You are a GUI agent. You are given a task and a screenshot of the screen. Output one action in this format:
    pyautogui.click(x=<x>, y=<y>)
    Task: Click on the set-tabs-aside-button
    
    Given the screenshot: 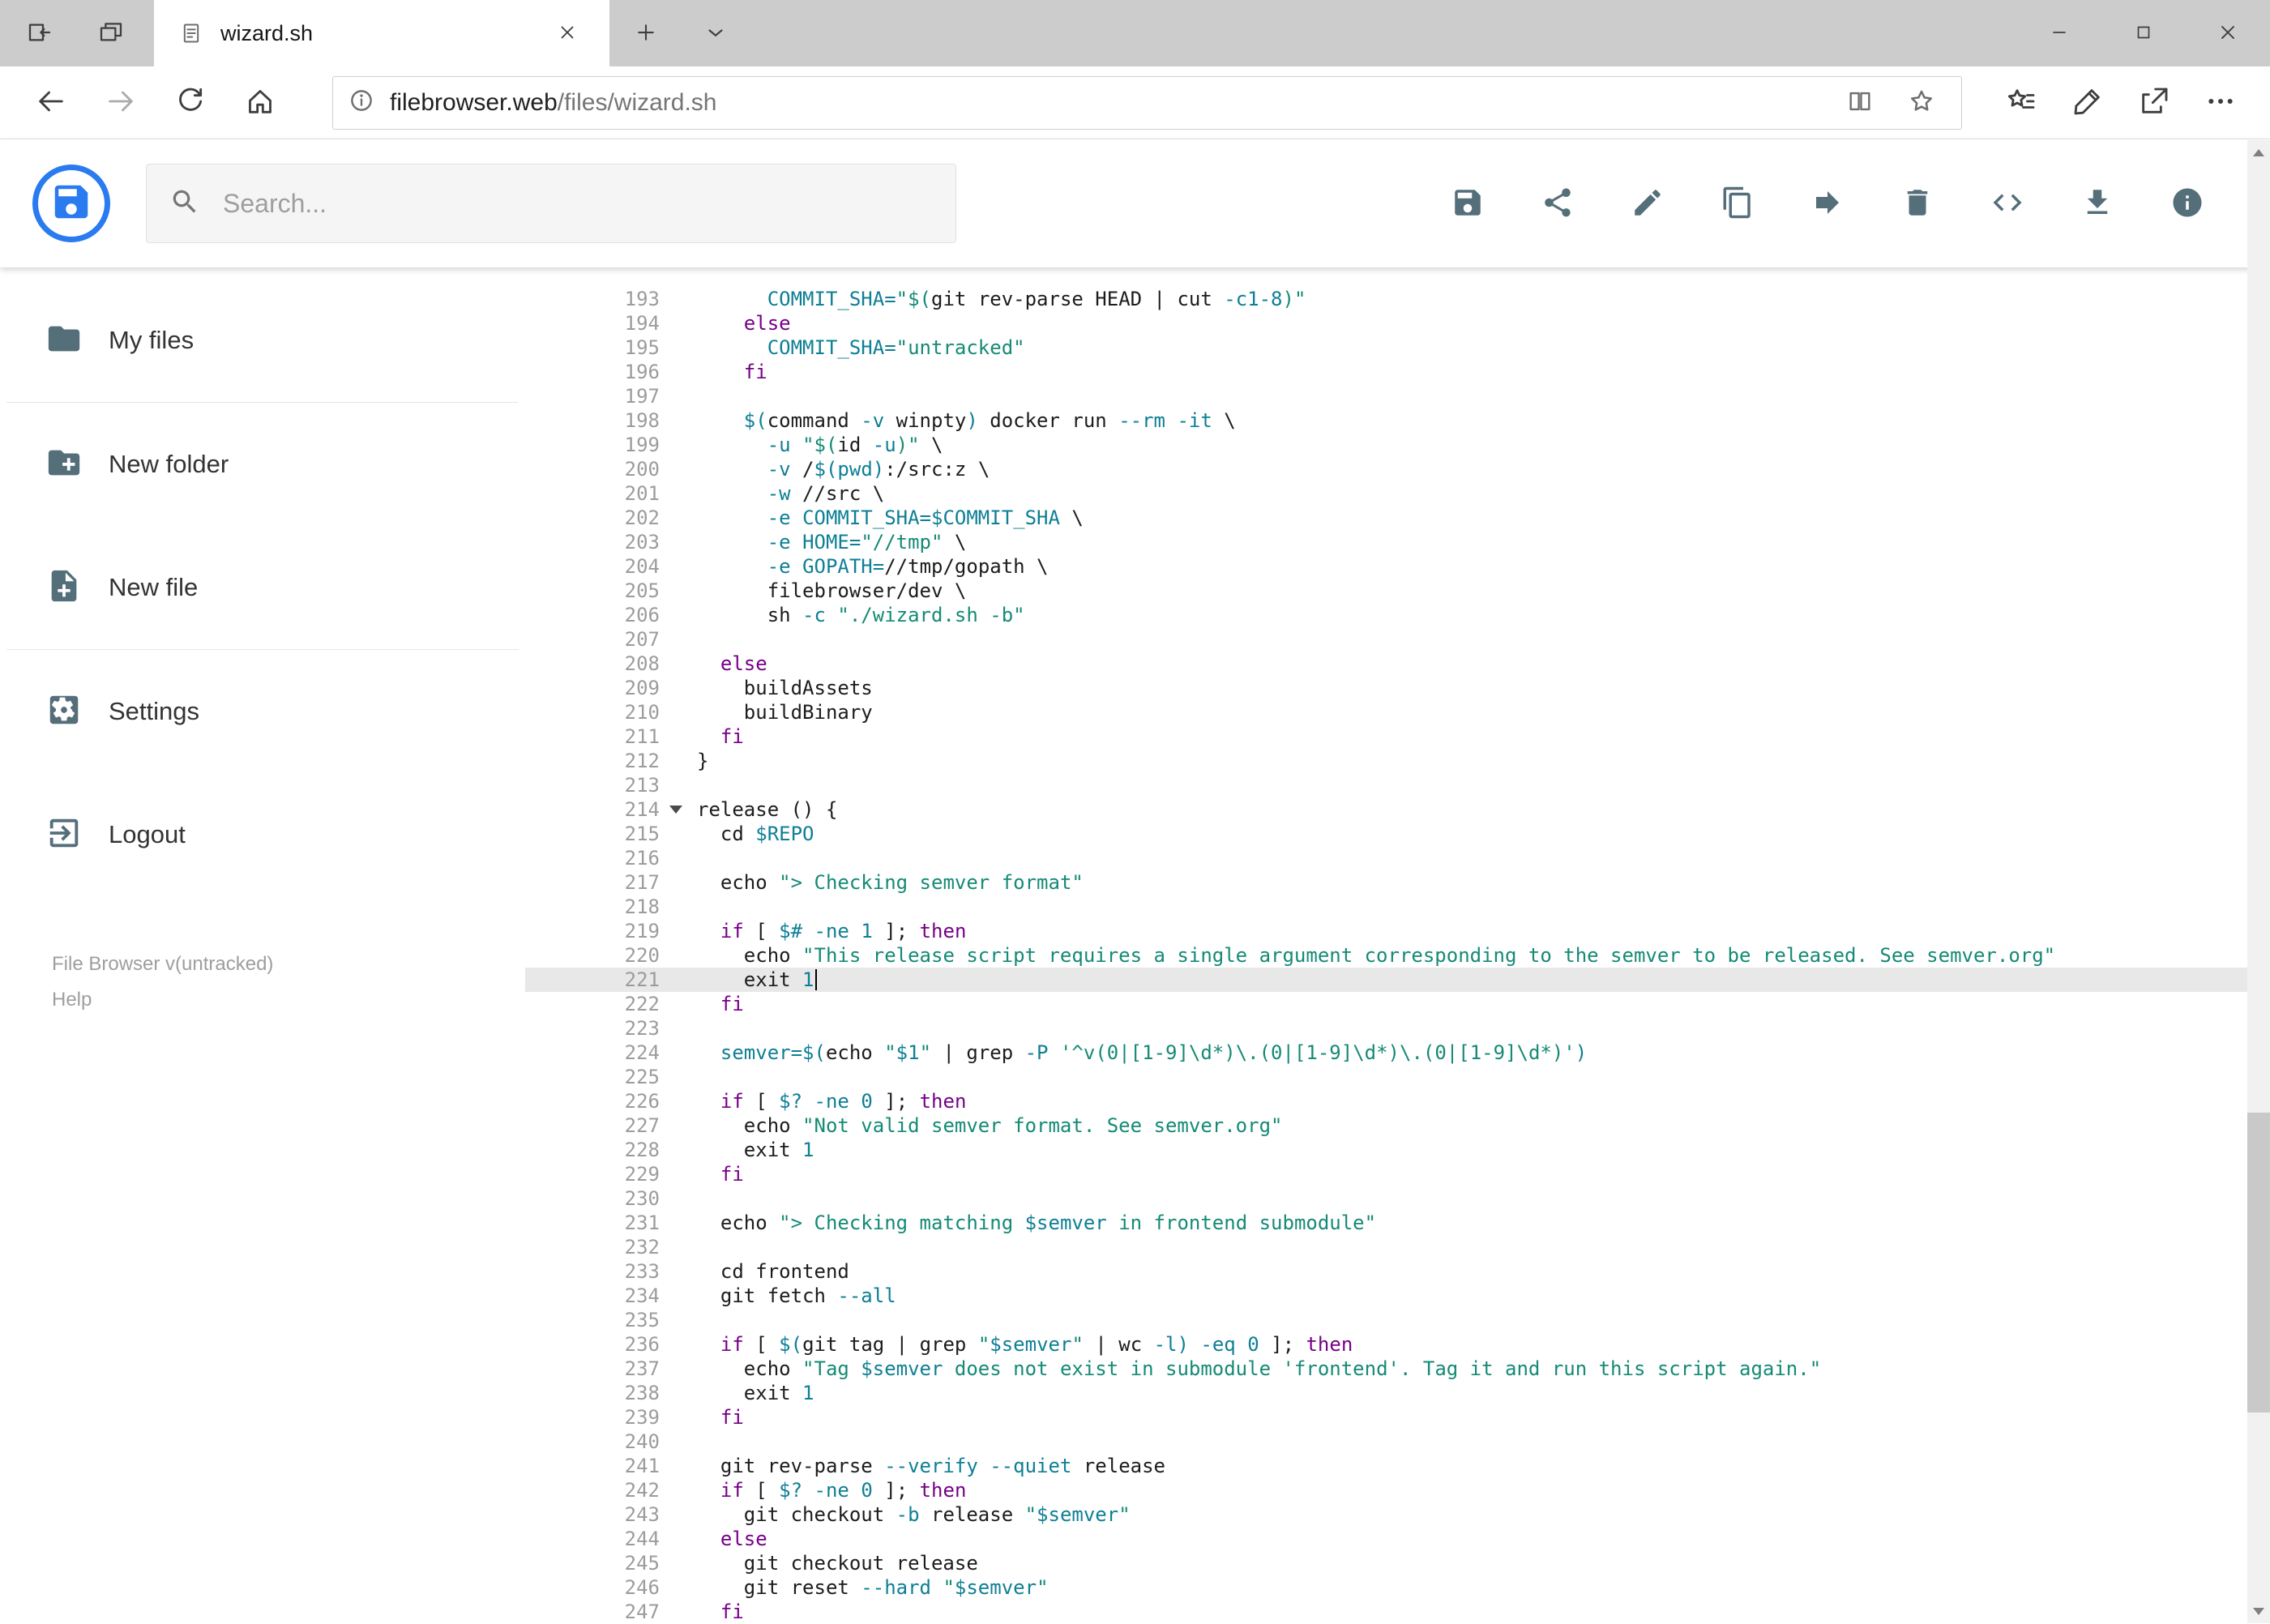 What is the action you would take?
    pyautogui.click(x=40, y=33)
    